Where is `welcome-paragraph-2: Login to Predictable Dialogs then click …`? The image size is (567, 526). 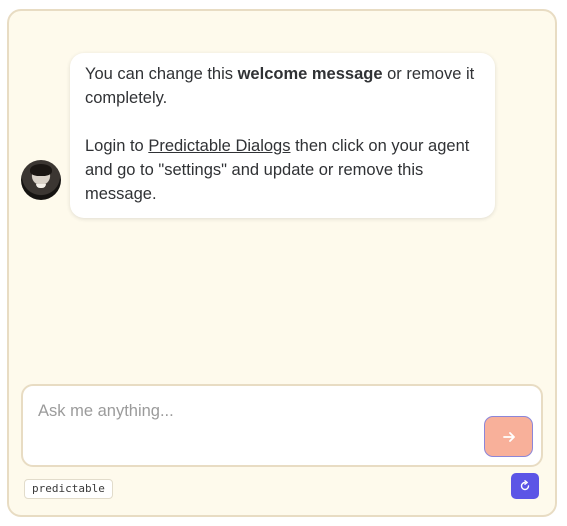 welcome-paragraph-2: Login to Predictable Dialogs then click … is located at coordinates (282, 170).